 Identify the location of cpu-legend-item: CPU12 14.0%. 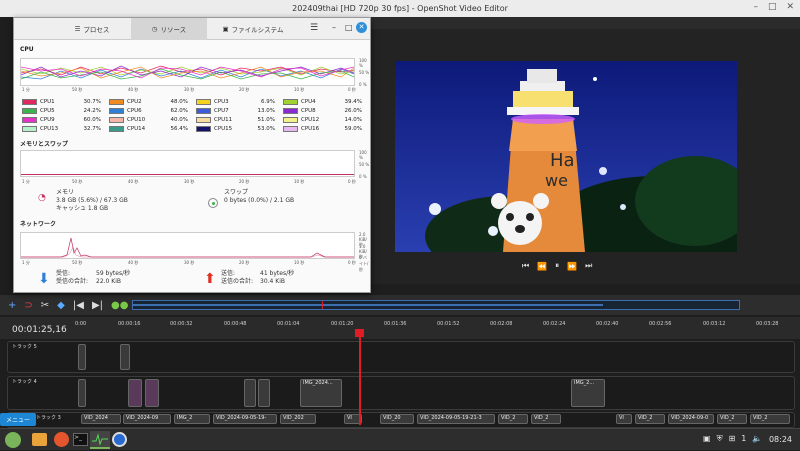
(322, 120).